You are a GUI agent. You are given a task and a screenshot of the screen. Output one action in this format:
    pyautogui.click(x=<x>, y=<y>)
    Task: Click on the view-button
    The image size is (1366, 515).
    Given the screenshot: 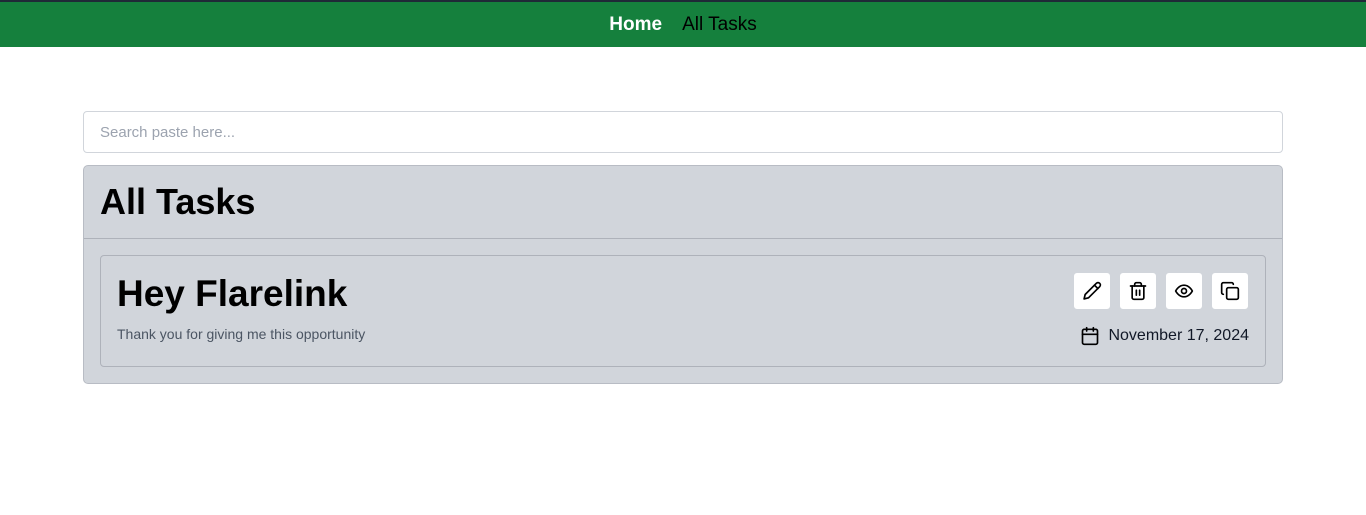 What is the action you would take?
    pyautogui.click(x=1184, y=291)
    